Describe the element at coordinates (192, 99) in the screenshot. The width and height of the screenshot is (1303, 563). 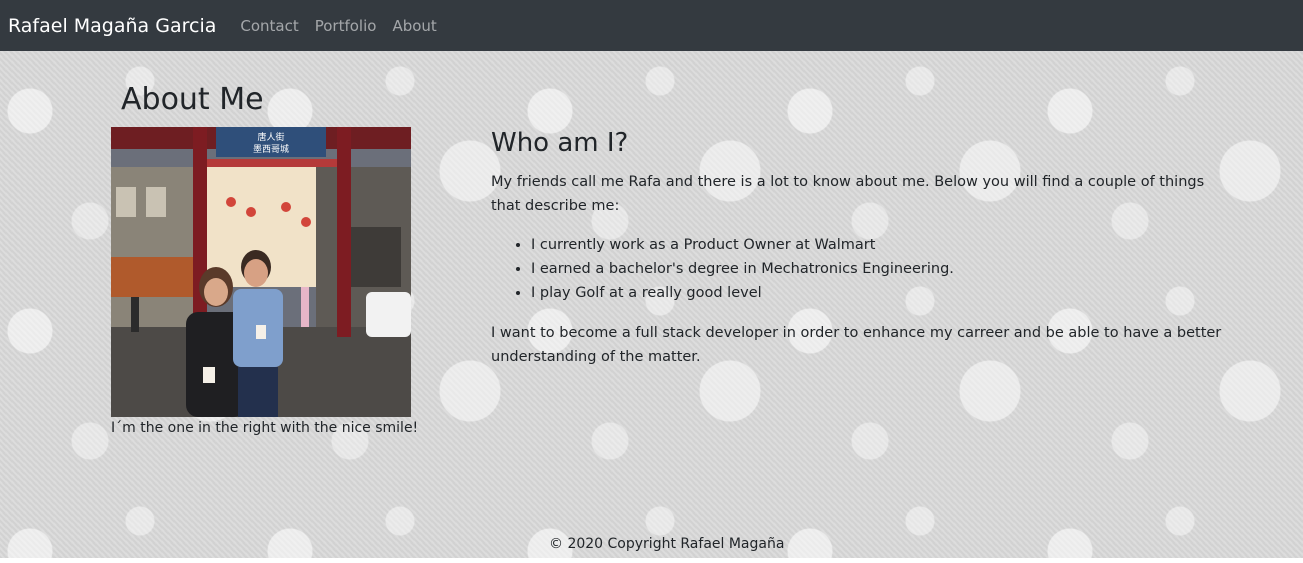
I see `about-title: About Me` at that location.